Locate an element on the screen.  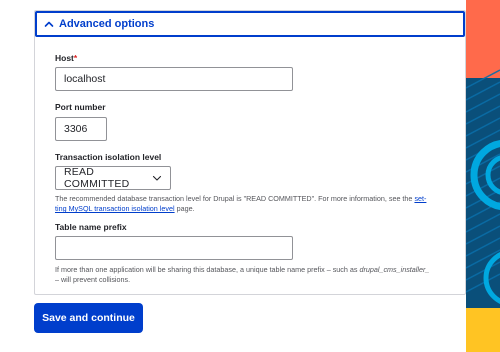
chevron-down-icon is located at coordinates (157, 178).